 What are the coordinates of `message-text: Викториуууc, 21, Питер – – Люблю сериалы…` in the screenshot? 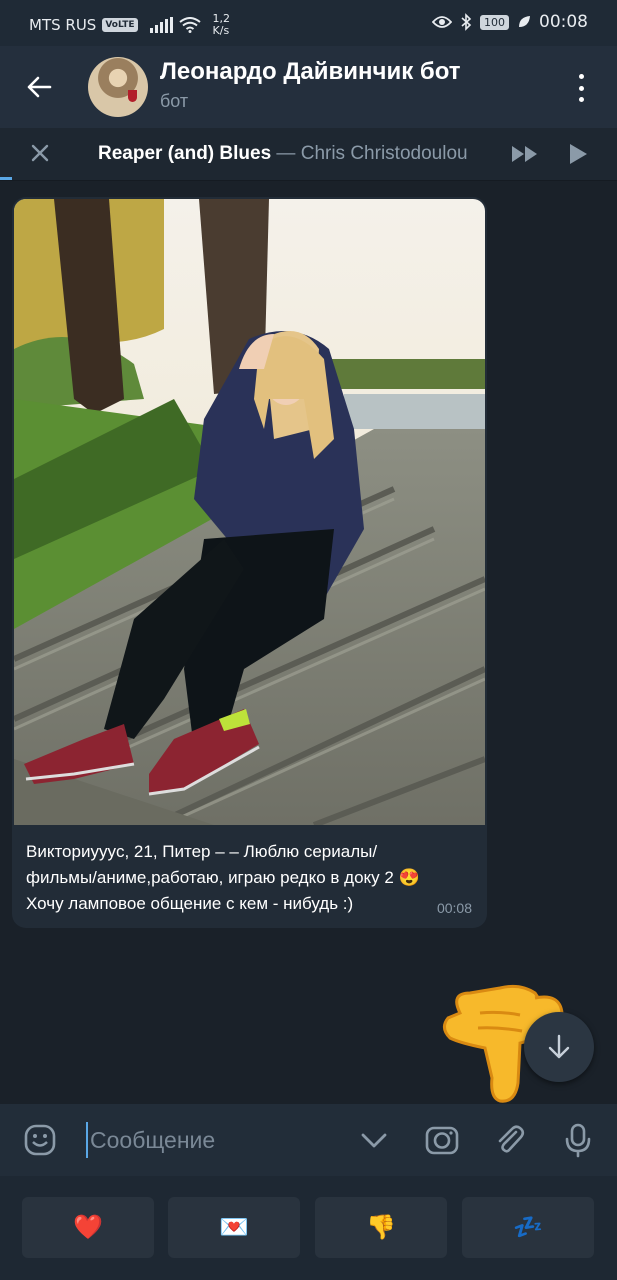 It's located at (251, 878).